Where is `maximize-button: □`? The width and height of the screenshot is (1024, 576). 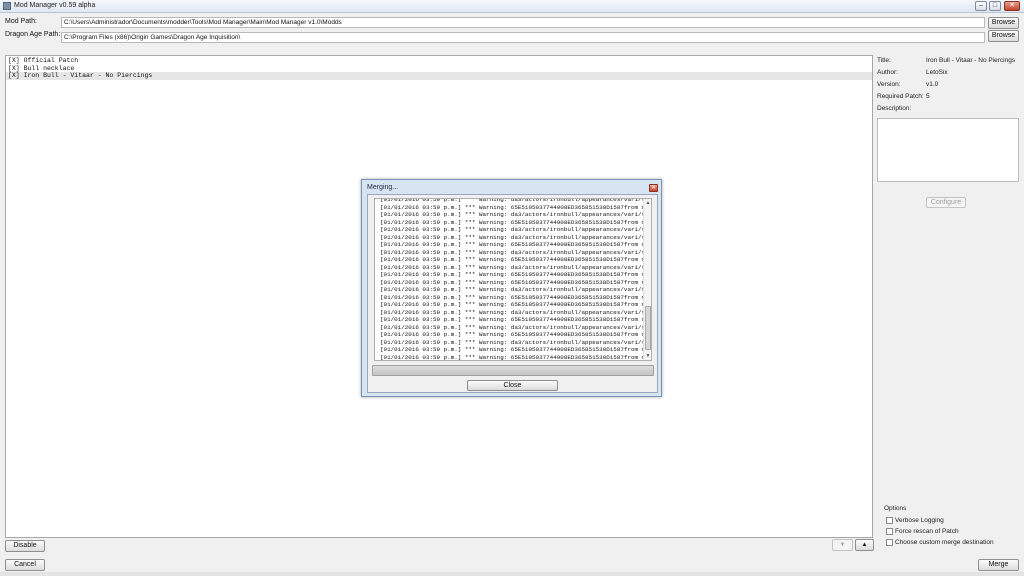
maximize-button: □ is located at coordinates (995, 6).